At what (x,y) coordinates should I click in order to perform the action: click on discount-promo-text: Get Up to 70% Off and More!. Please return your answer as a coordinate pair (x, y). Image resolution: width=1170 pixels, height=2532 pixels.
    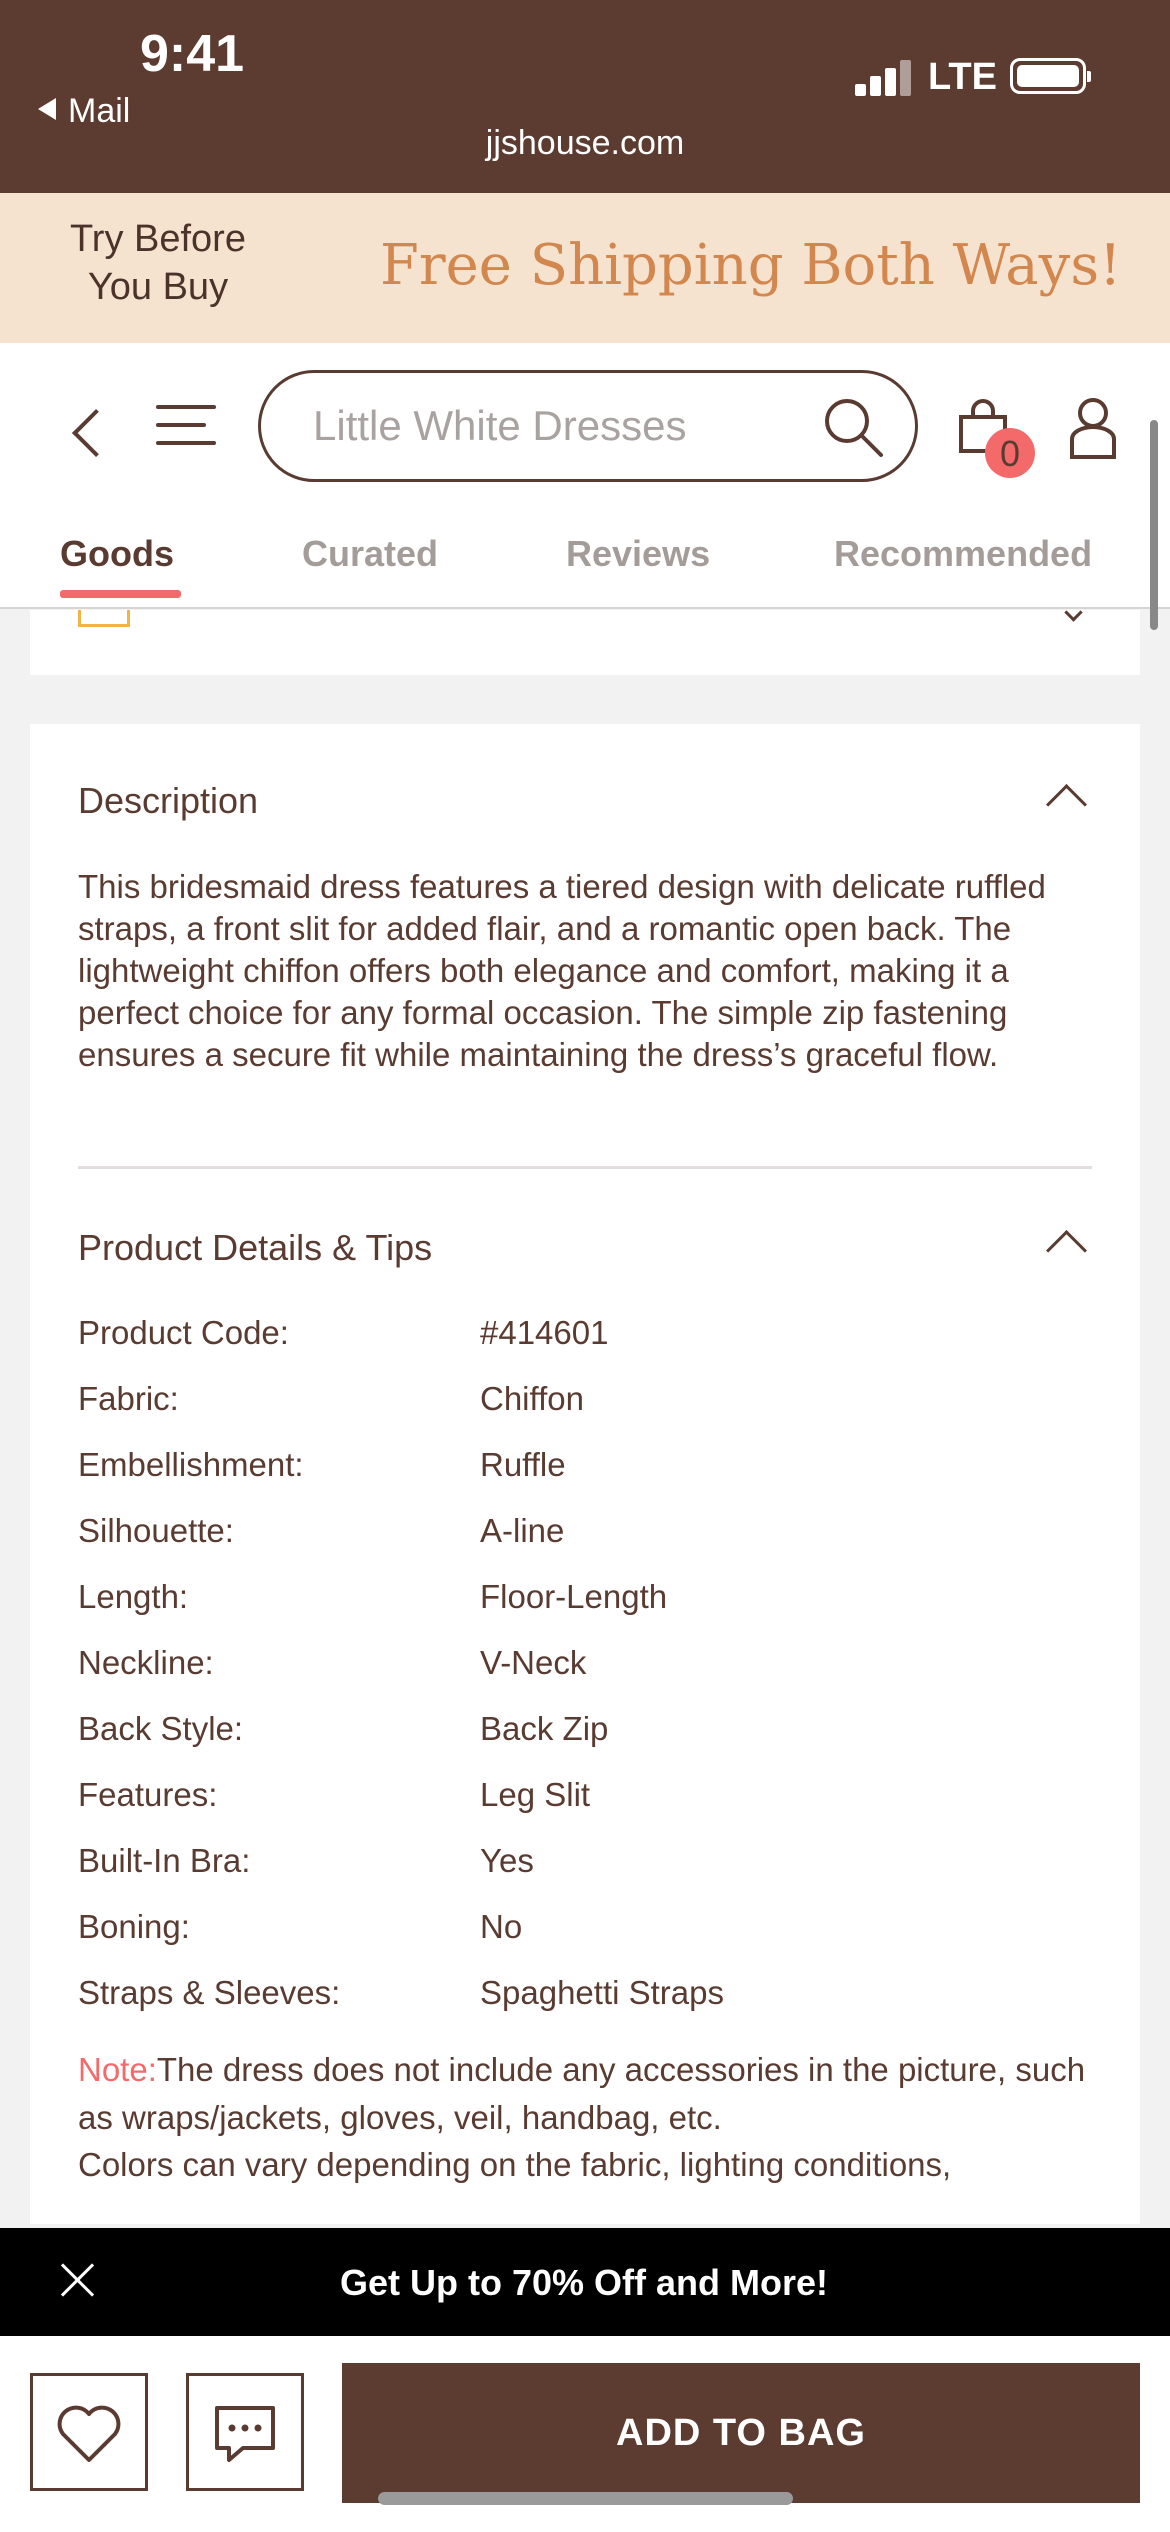
    Looking at the image, I should click on (584, 2282).